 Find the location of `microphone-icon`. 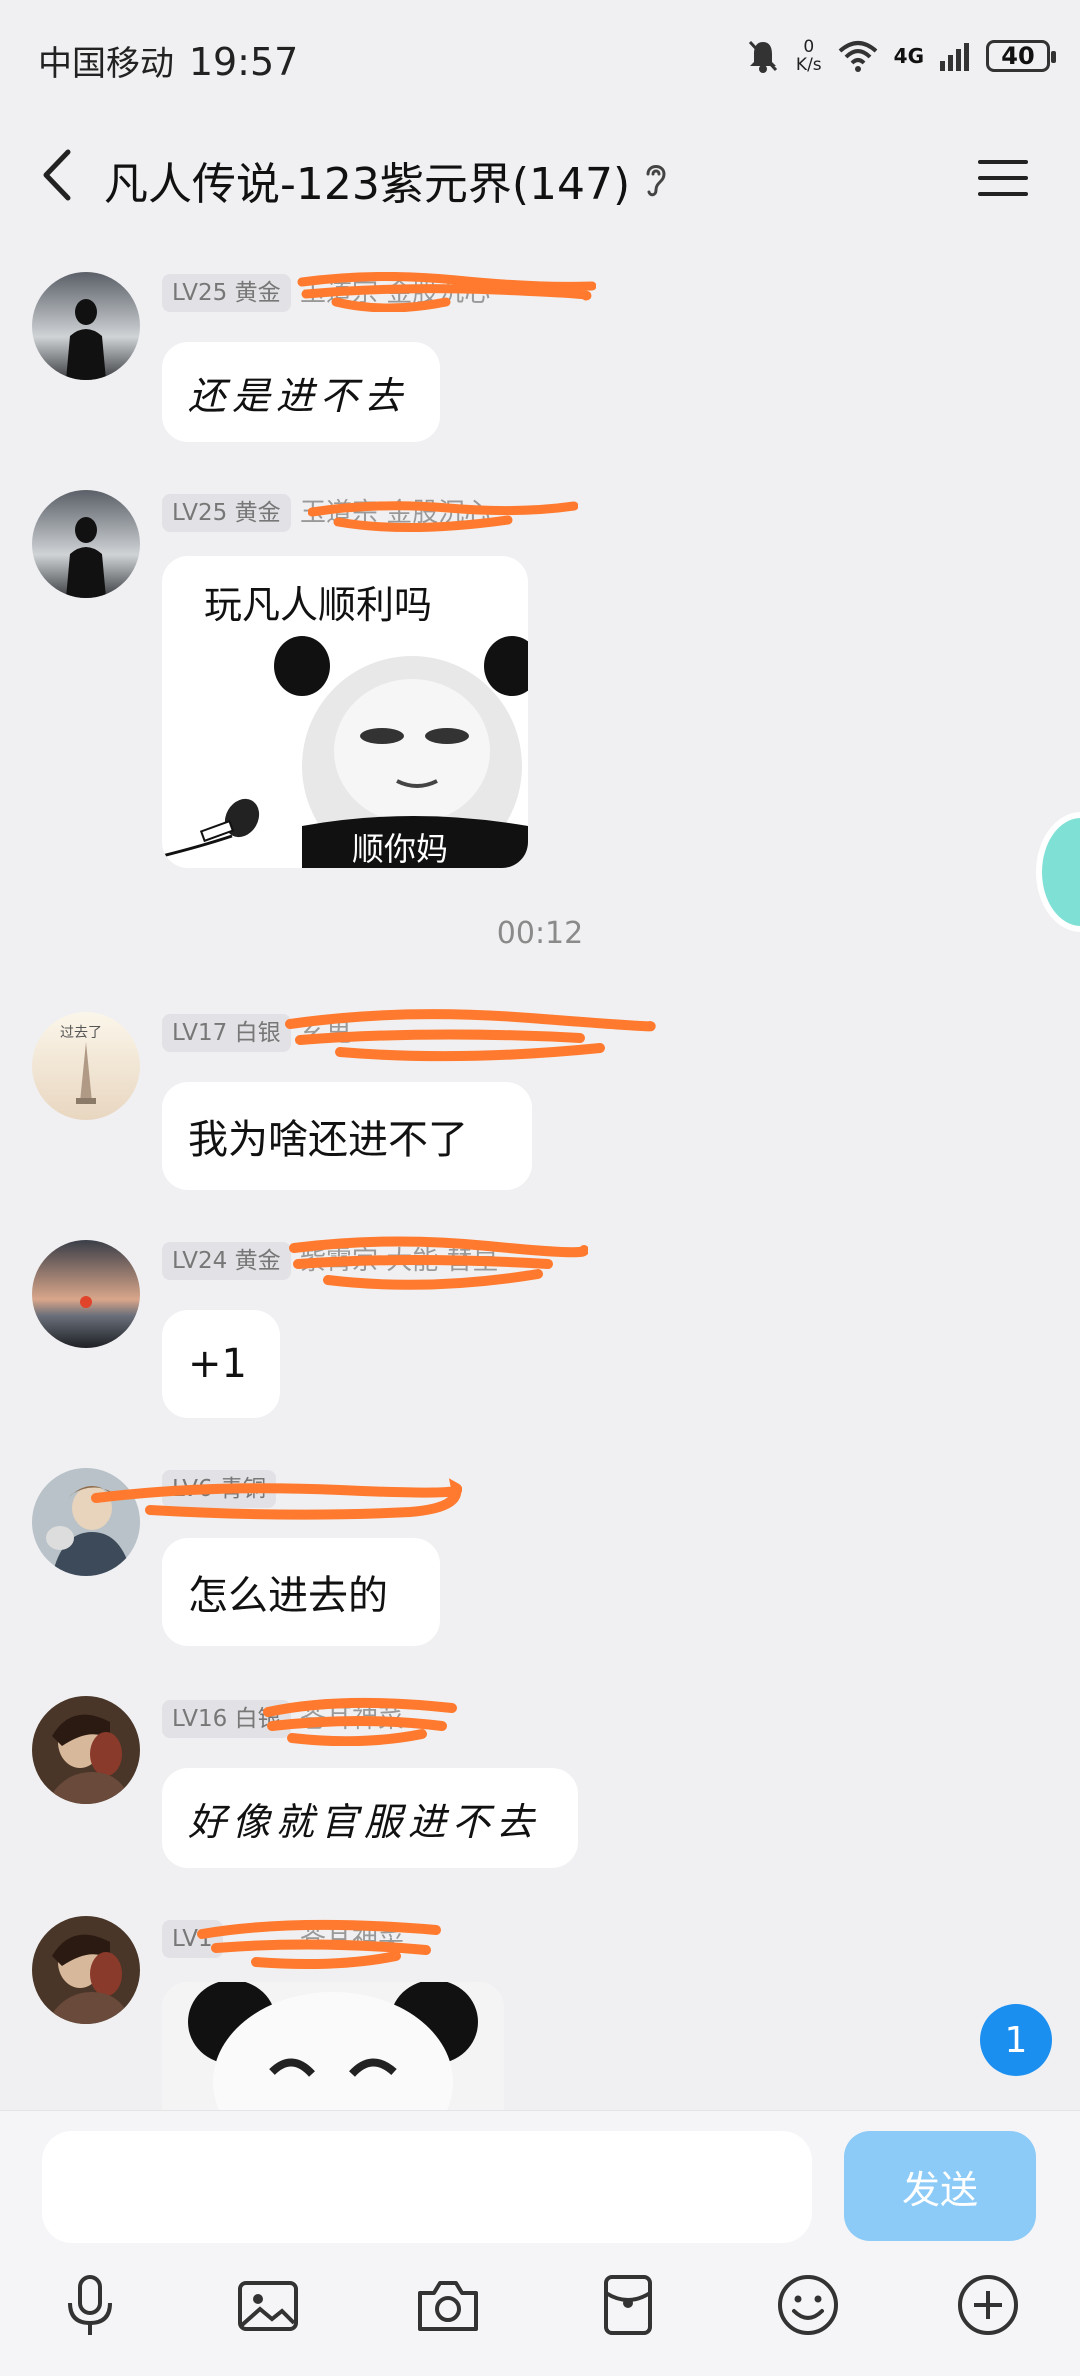

microphone-icon is located at coordinates (90, 2305).